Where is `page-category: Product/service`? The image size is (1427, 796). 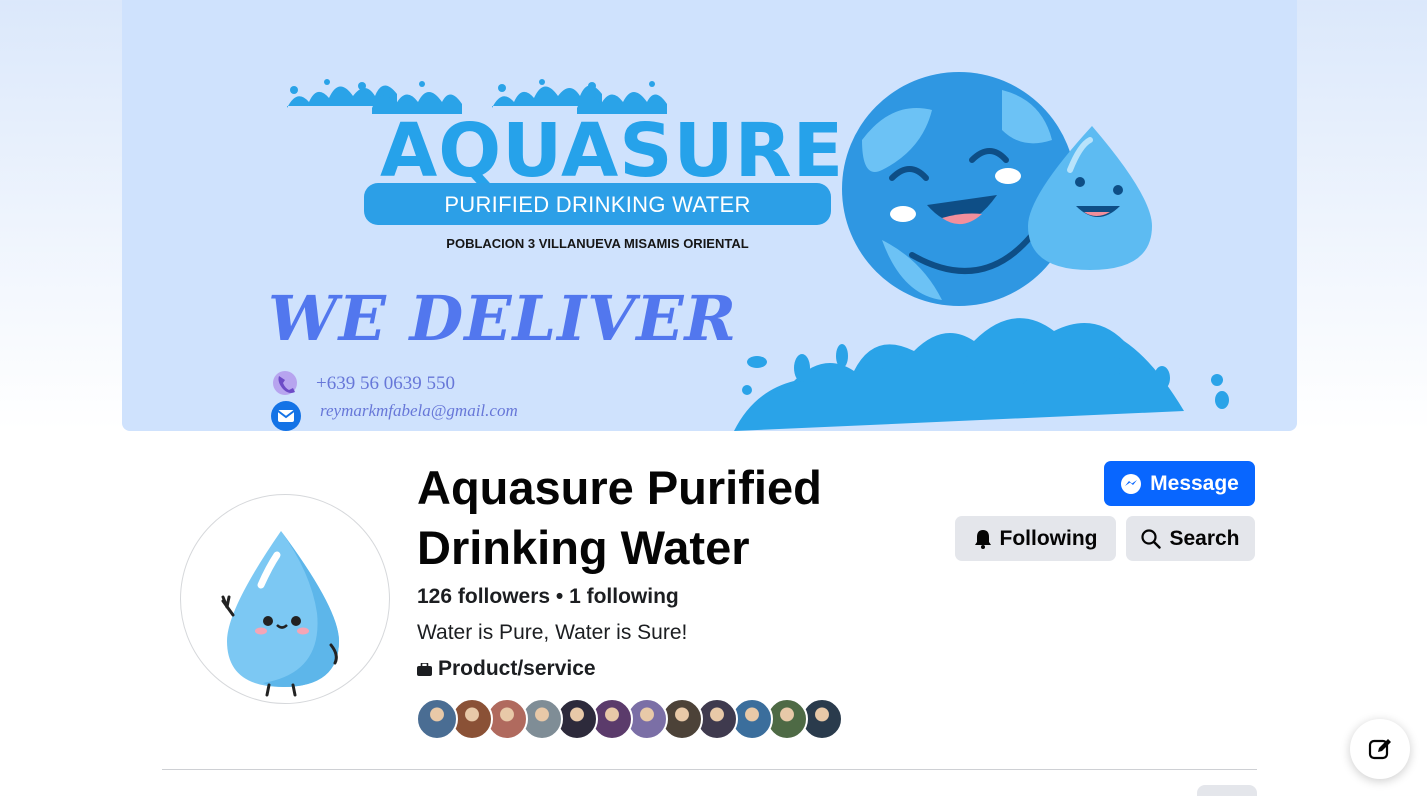
page-category: Product/service is located at coordinates (506, 669).